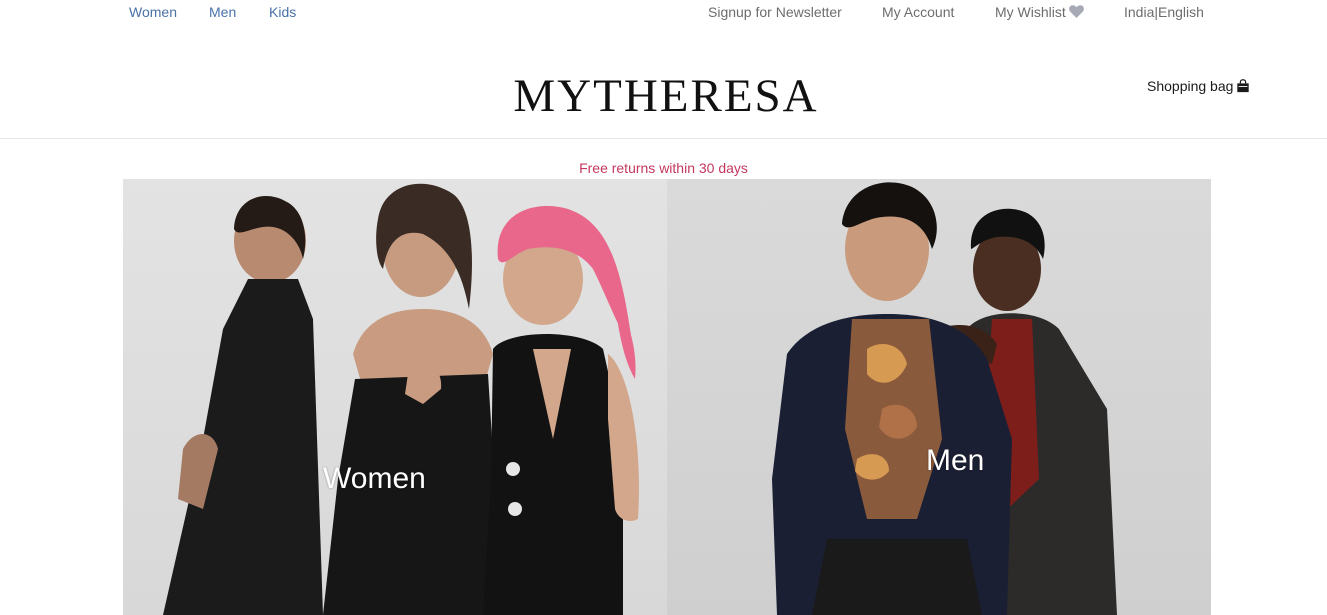  Describe the element at coordinates (666, 96) in the screenshot. I see `site-logo: MYTHERESA` at that location.